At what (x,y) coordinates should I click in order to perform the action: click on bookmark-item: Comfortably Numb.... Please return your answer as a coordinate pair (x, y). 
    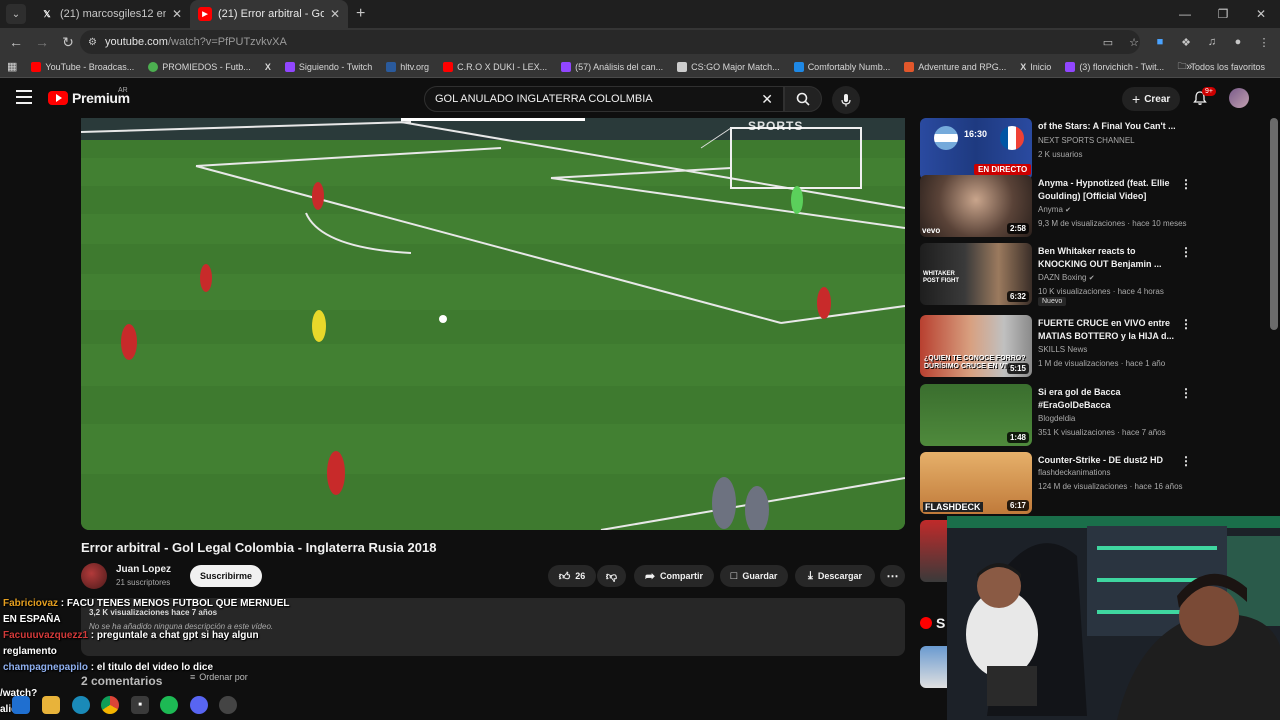
    Looking at the image, I should click on (842, 66).